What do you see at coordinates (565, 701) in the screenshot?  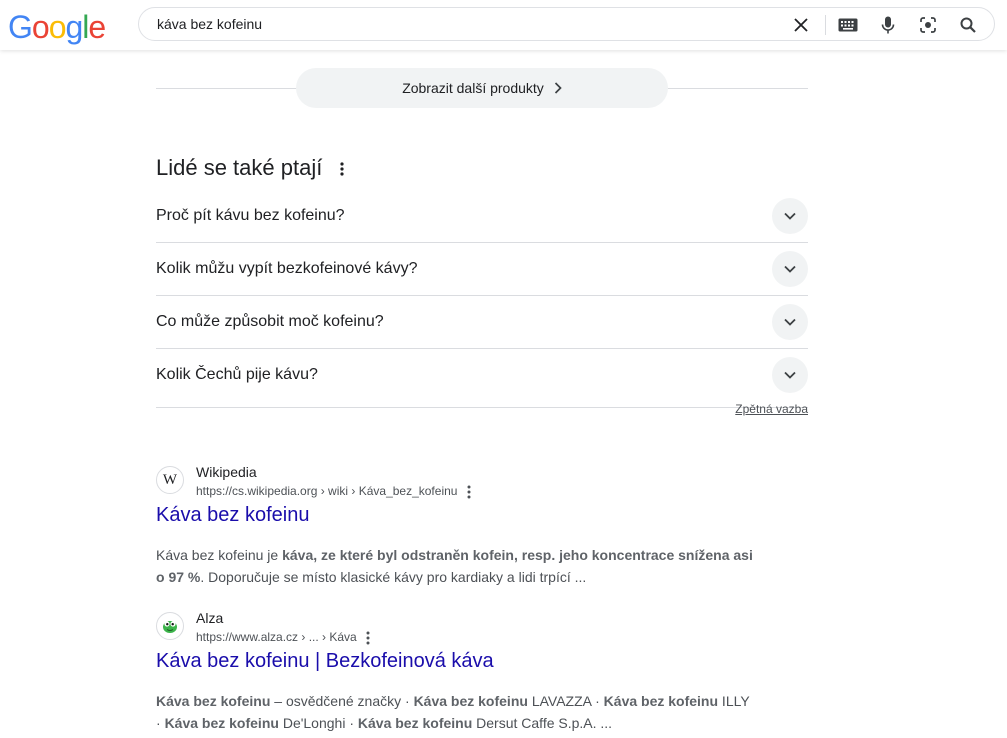 I see `snippet-text: LAVAZZA ·` at bounding box center [565, 701].